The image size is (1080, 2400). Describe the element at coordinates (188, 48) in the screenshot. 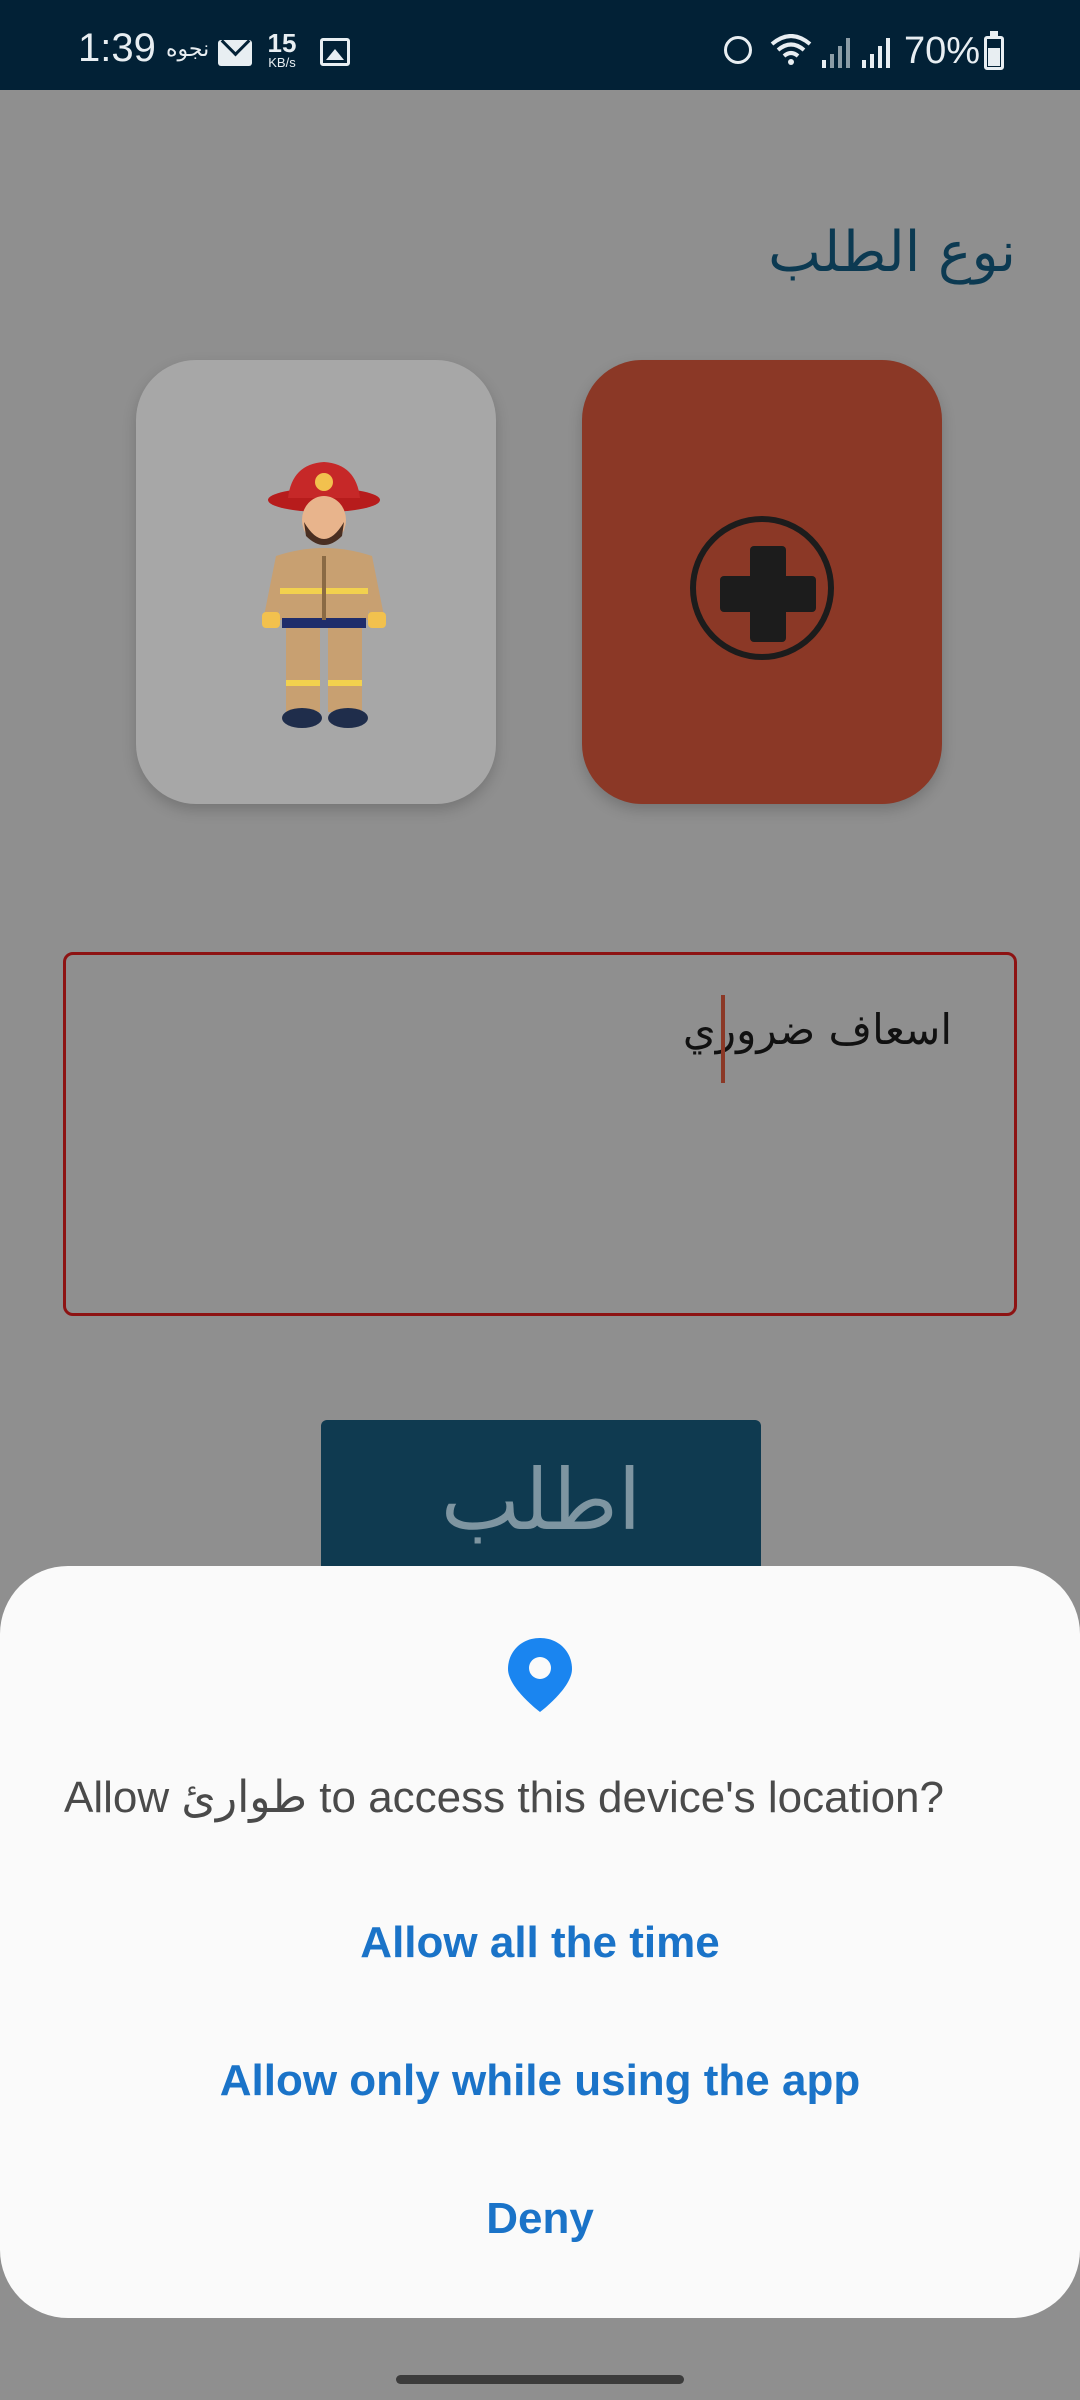

I see `carrier-text: نجوه` at that location.